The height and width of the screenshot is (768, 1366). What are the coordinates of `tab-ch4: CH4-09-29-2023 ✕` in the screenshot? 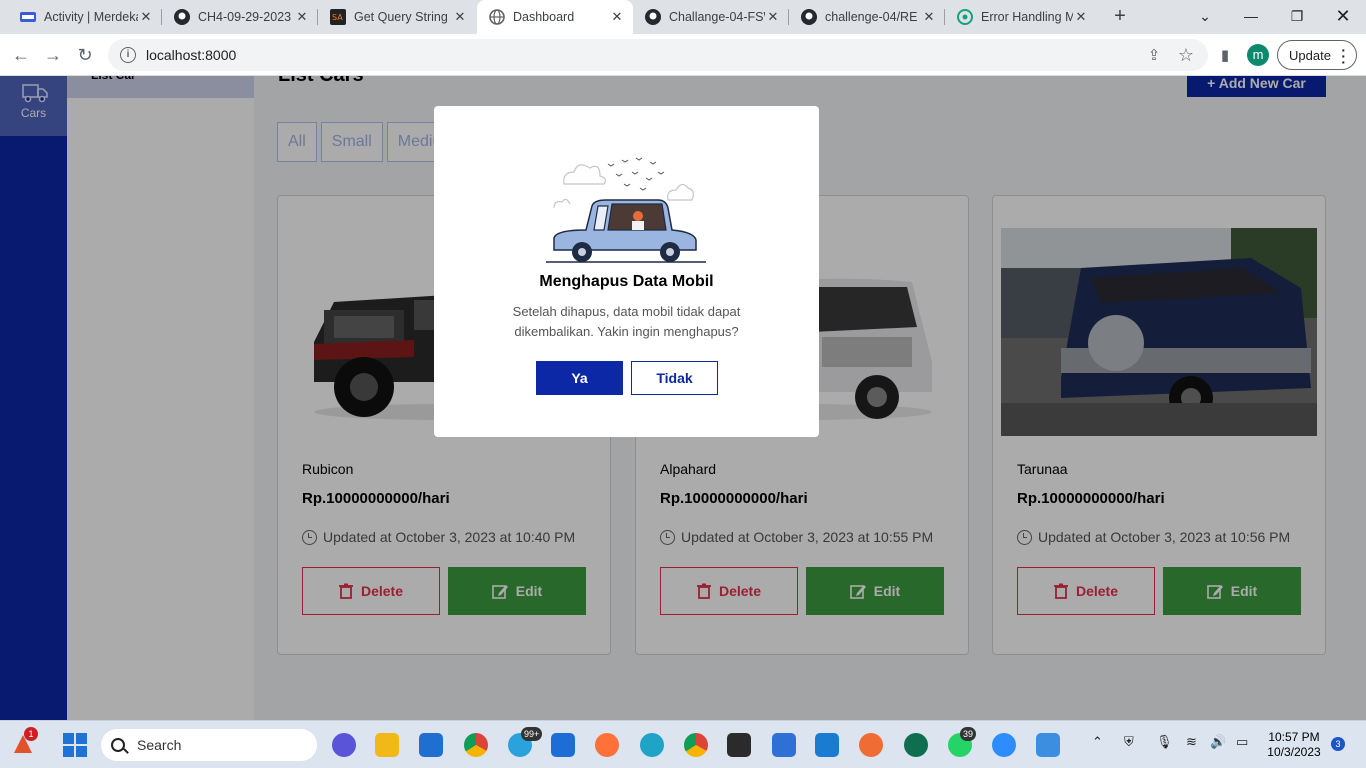 It's located at (240, 17).